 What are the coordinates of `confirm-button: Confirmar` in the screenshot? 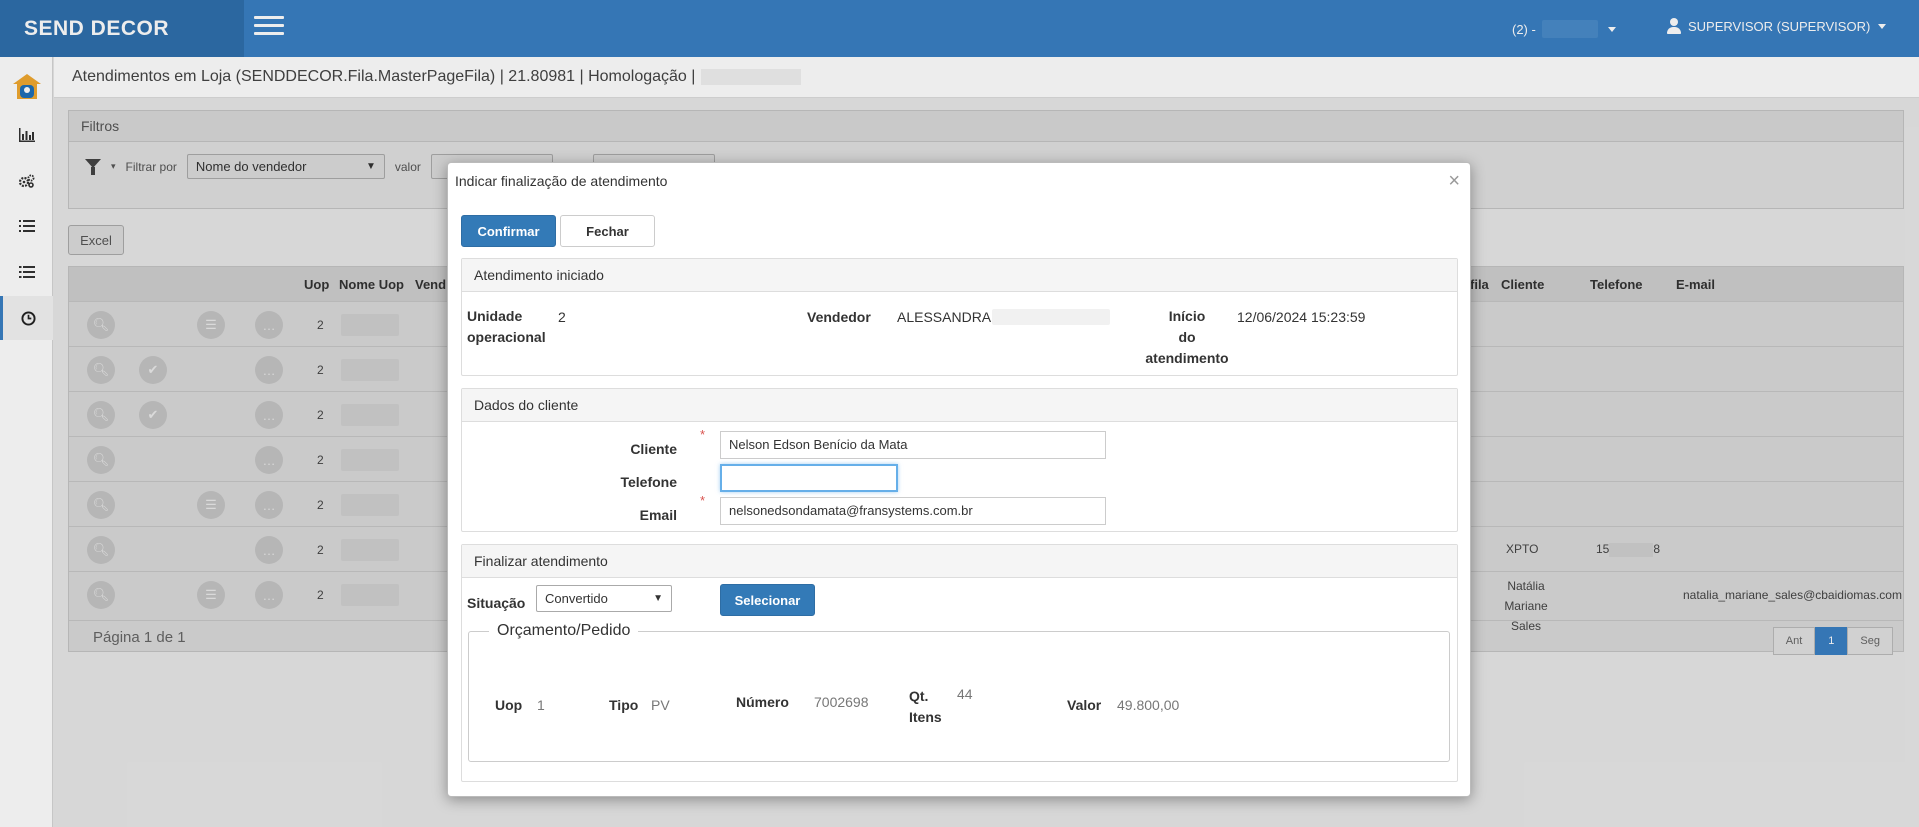 It's located at (508, 231).